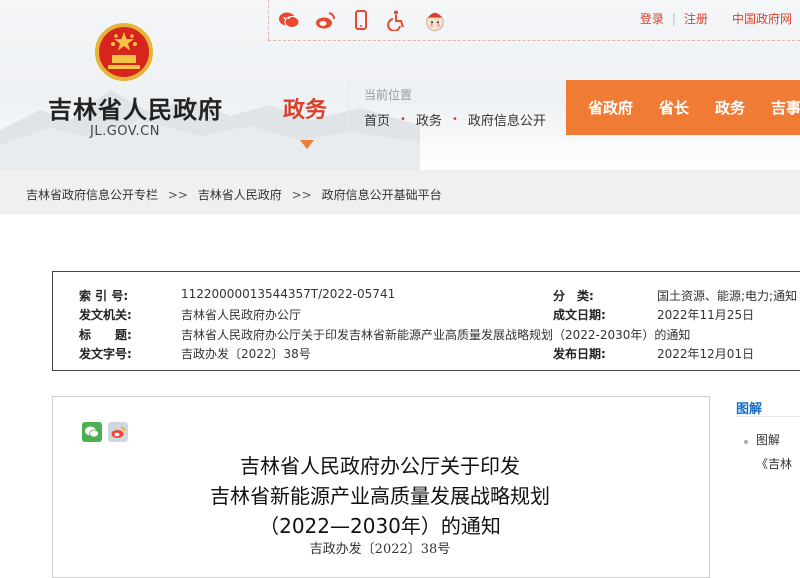 Image resolution: width=800 pixels, height=578 pixels. I want to click on title-label: 标 题:, so click(105, 335).